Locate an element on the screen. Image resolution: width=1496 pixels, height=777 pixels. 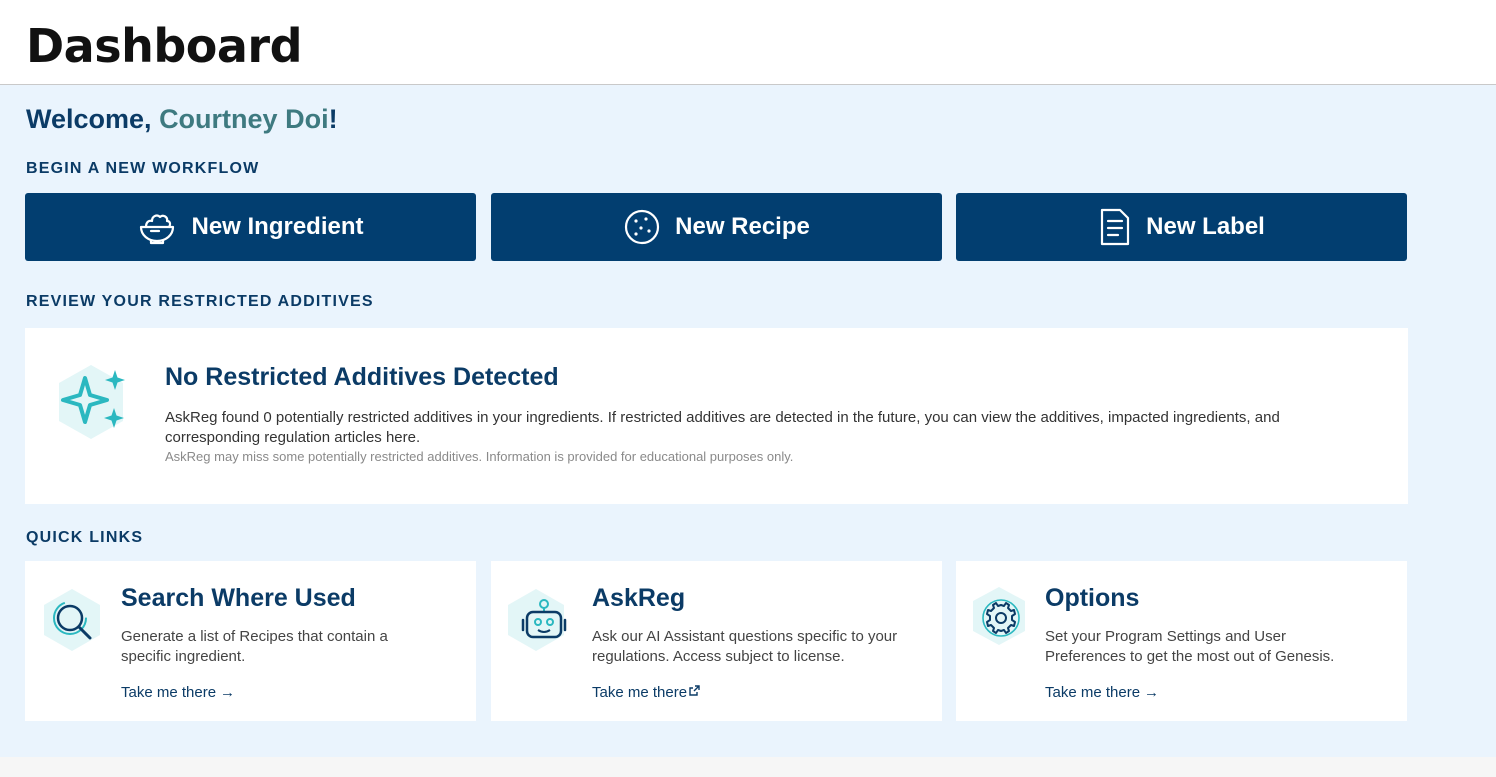
new-label-button: New Label is located at coordinates (1181, 227).